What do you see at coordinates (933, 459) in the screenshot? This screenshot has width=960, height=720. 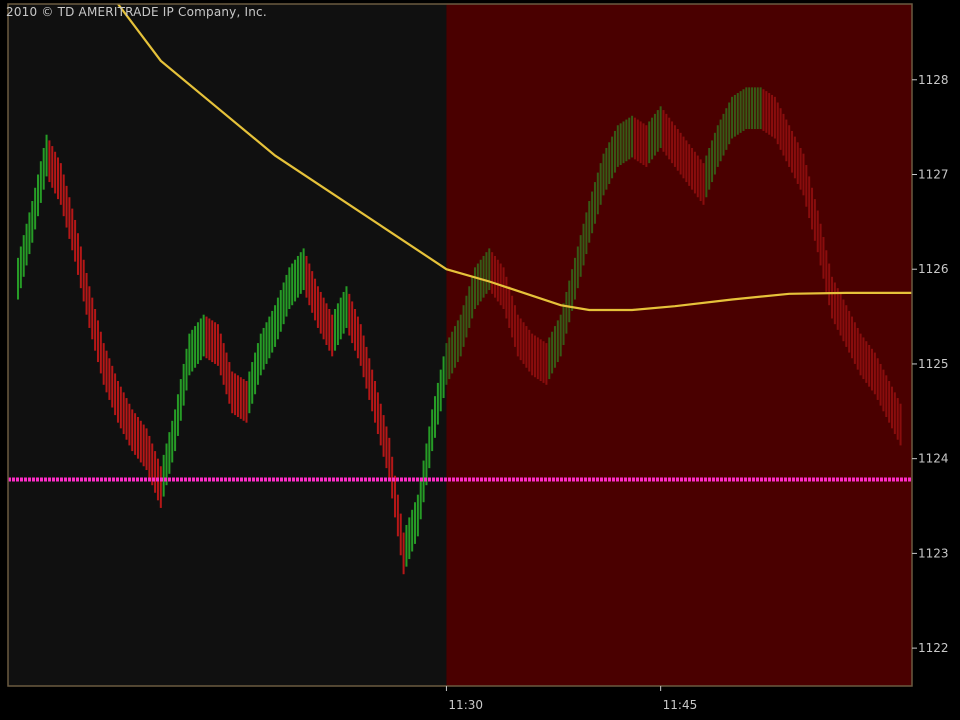 I see `y-tick-label: 1124` at bounding box center [933, 459].